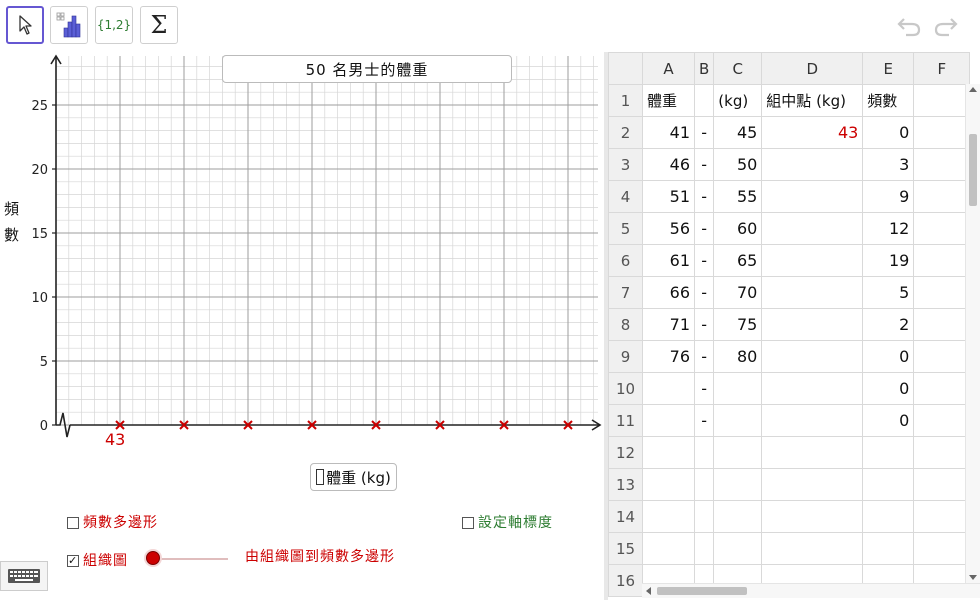 The image size is (980, 600). I want to click on cell-e10: 0, so click(888, 388).